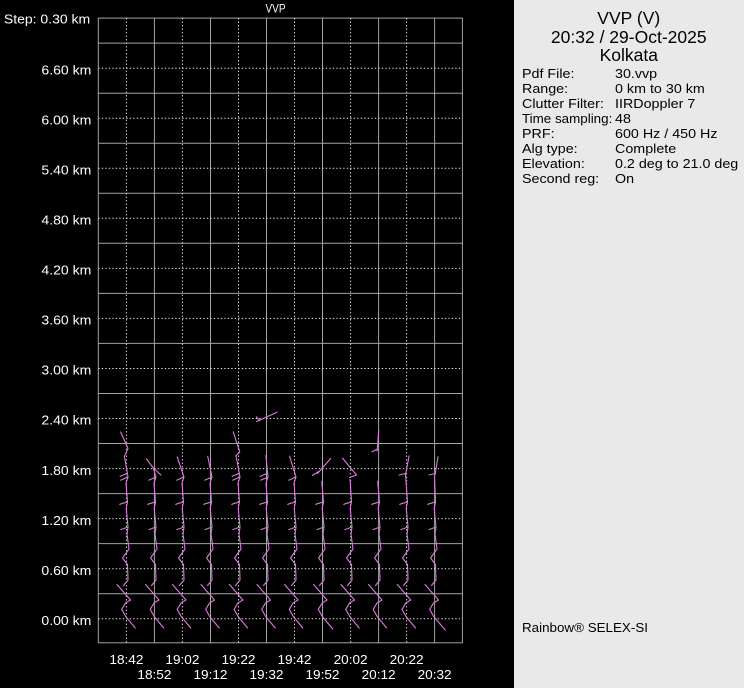 This screenshot has height=688, width=744. What do you see at coordinates (276, 10) in the screenshot?
I see `svg-text: VVP` at bounding box center [276, 10].